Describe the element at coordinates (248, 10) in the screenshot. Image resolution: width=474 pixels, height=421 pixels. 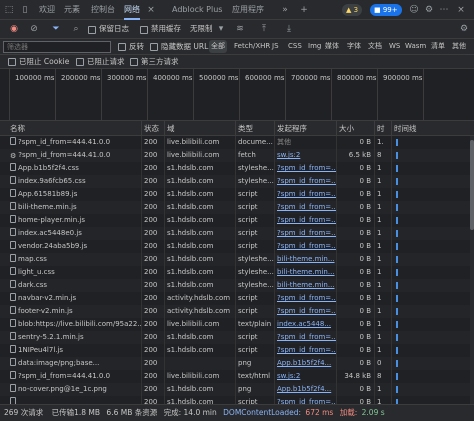
I see `tab-application: 应用程序` at that location.